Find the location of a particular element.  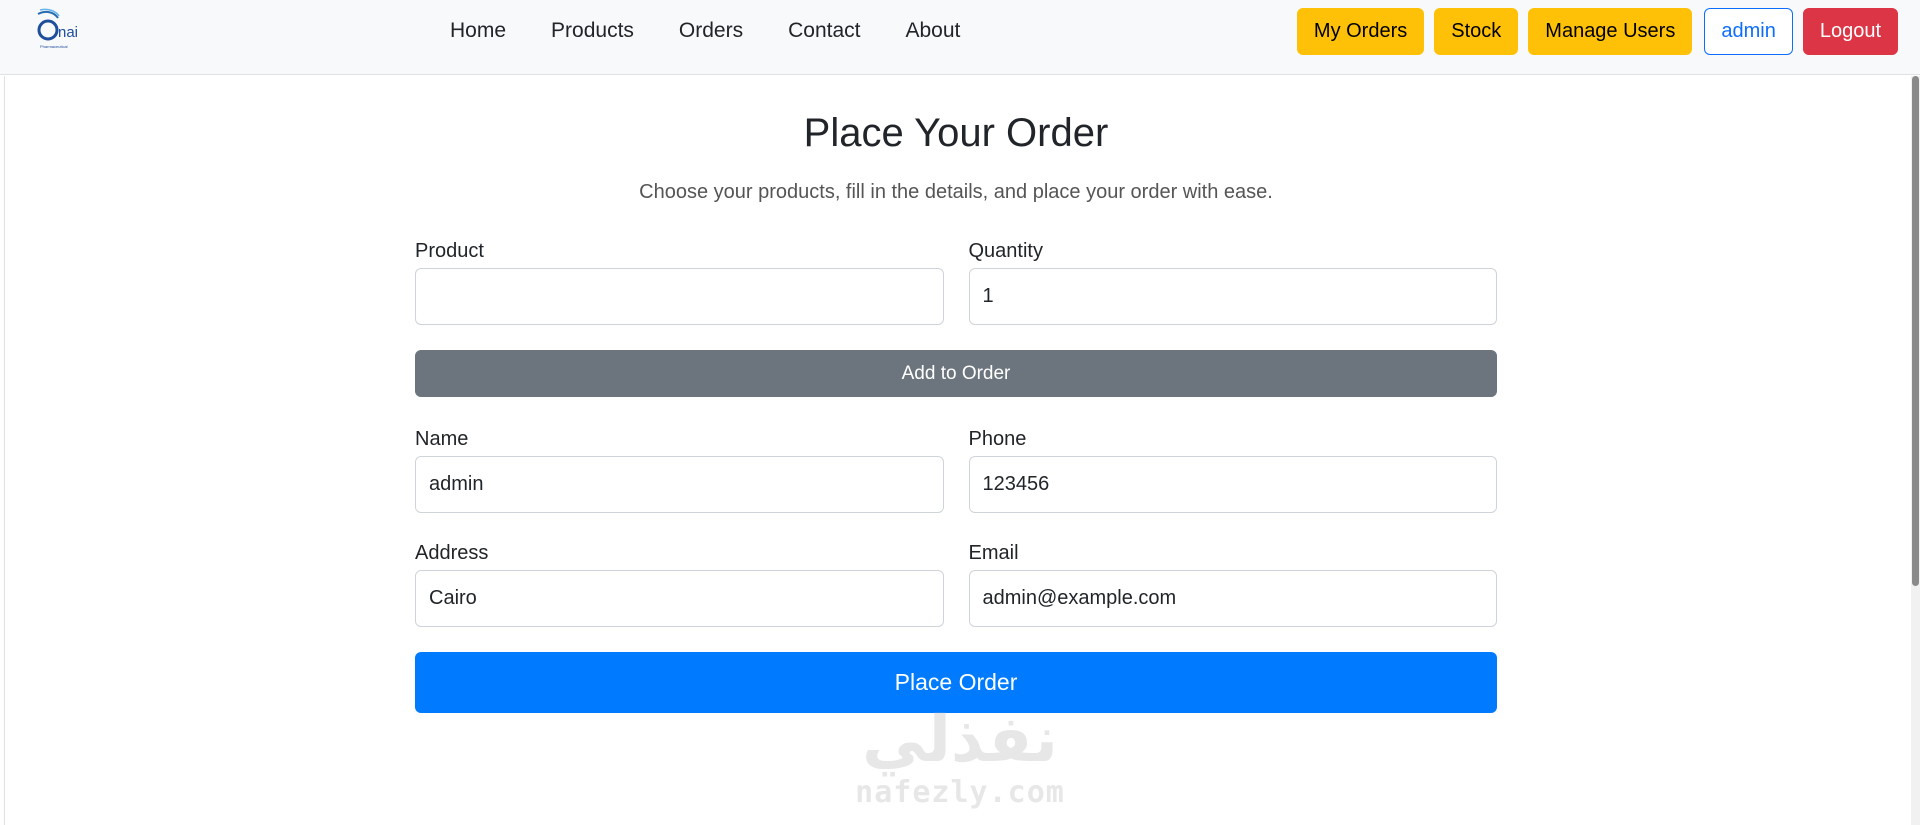

email-input is located at coordinates (1232, 598).